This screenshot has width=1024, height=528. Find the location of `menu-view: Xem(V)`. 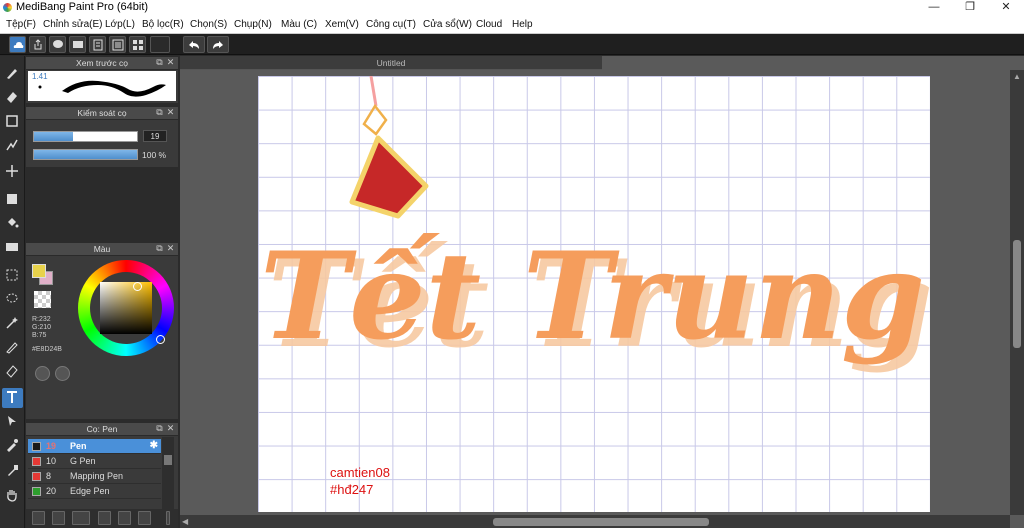

menu-view: Xem(V) is located at coordinates (342, 24).